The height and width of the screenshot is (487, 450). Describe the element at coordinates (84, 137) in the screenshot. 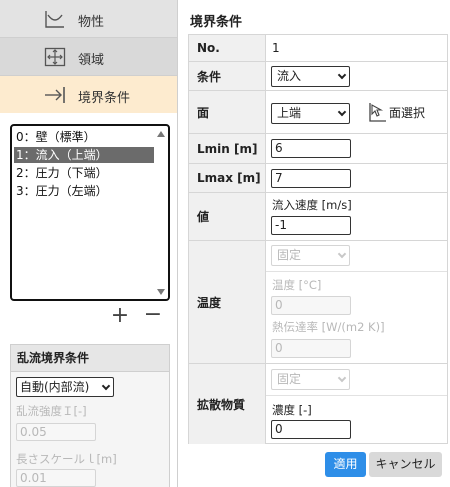

I see `list-item: 0：壁（標準）` at that location.